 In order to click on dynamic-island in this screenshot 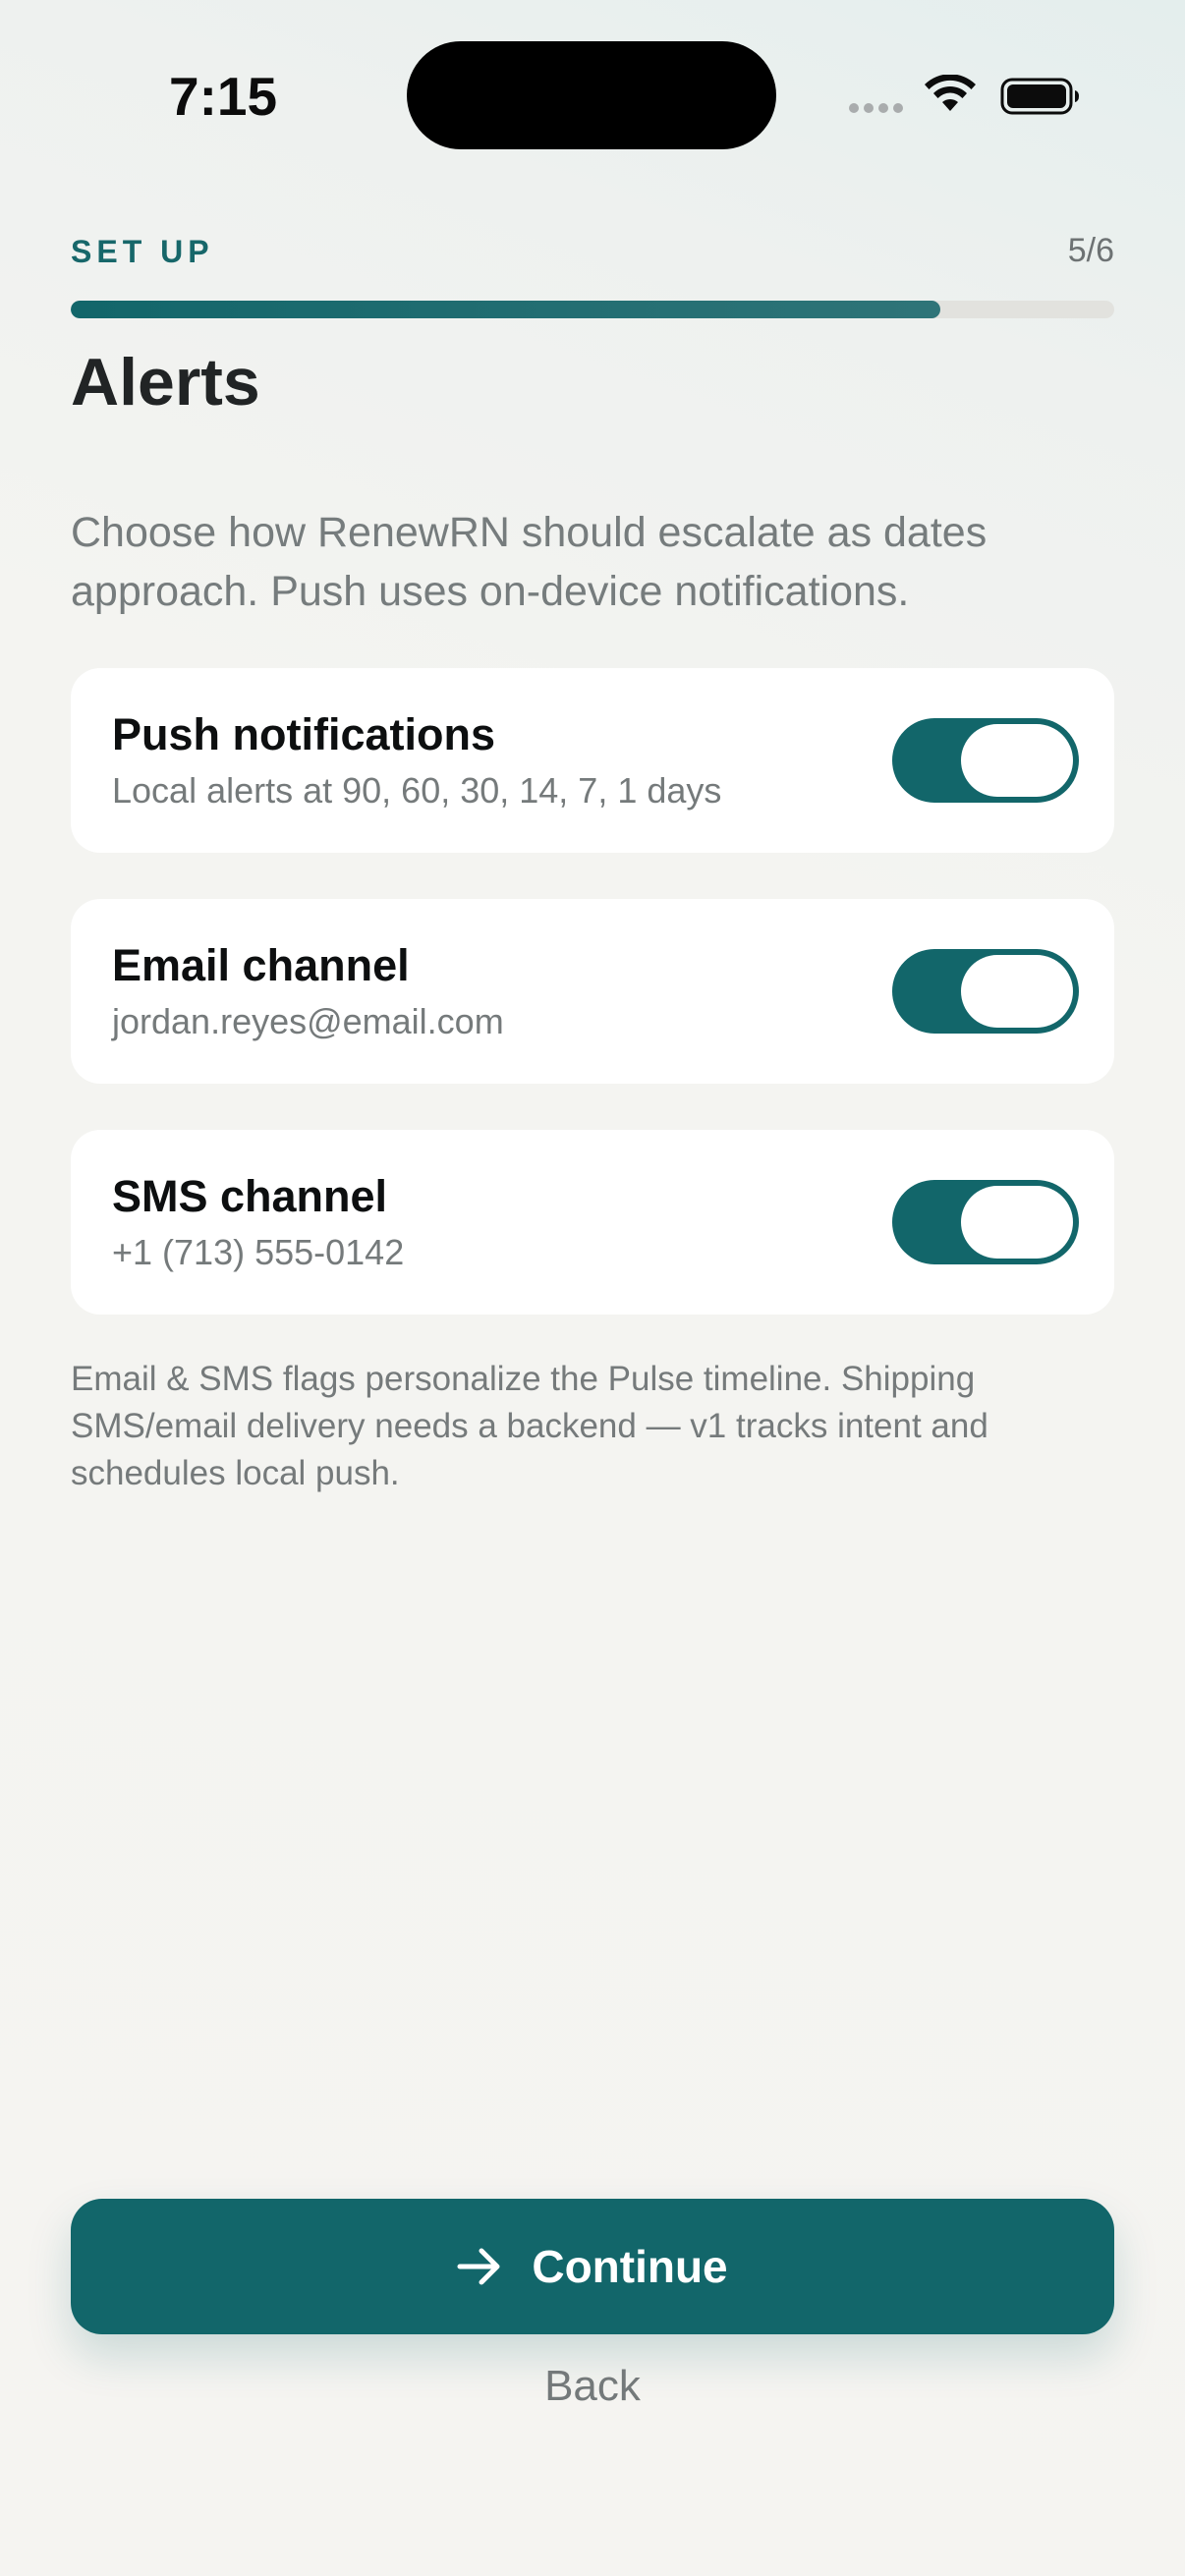, I will do `click(592, 95)`.